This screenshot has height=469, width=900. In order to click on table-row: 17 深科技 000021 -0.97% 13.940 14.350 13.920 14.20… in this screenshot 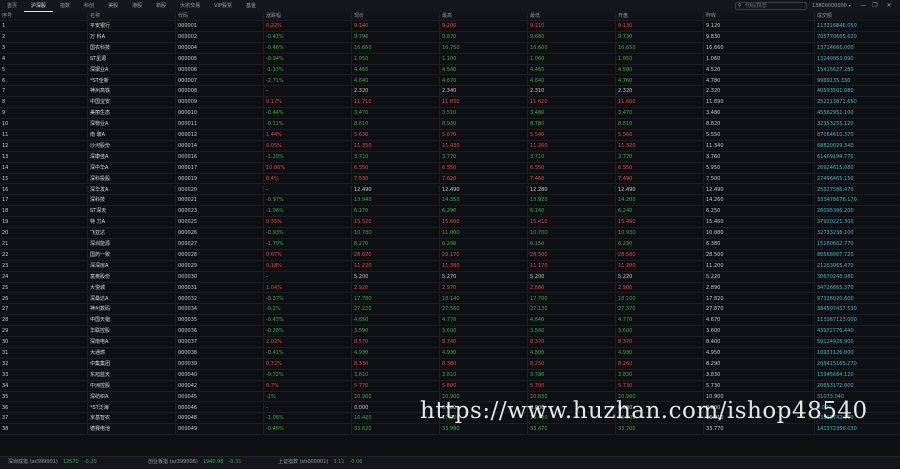, I will do `click(450, 201)`.